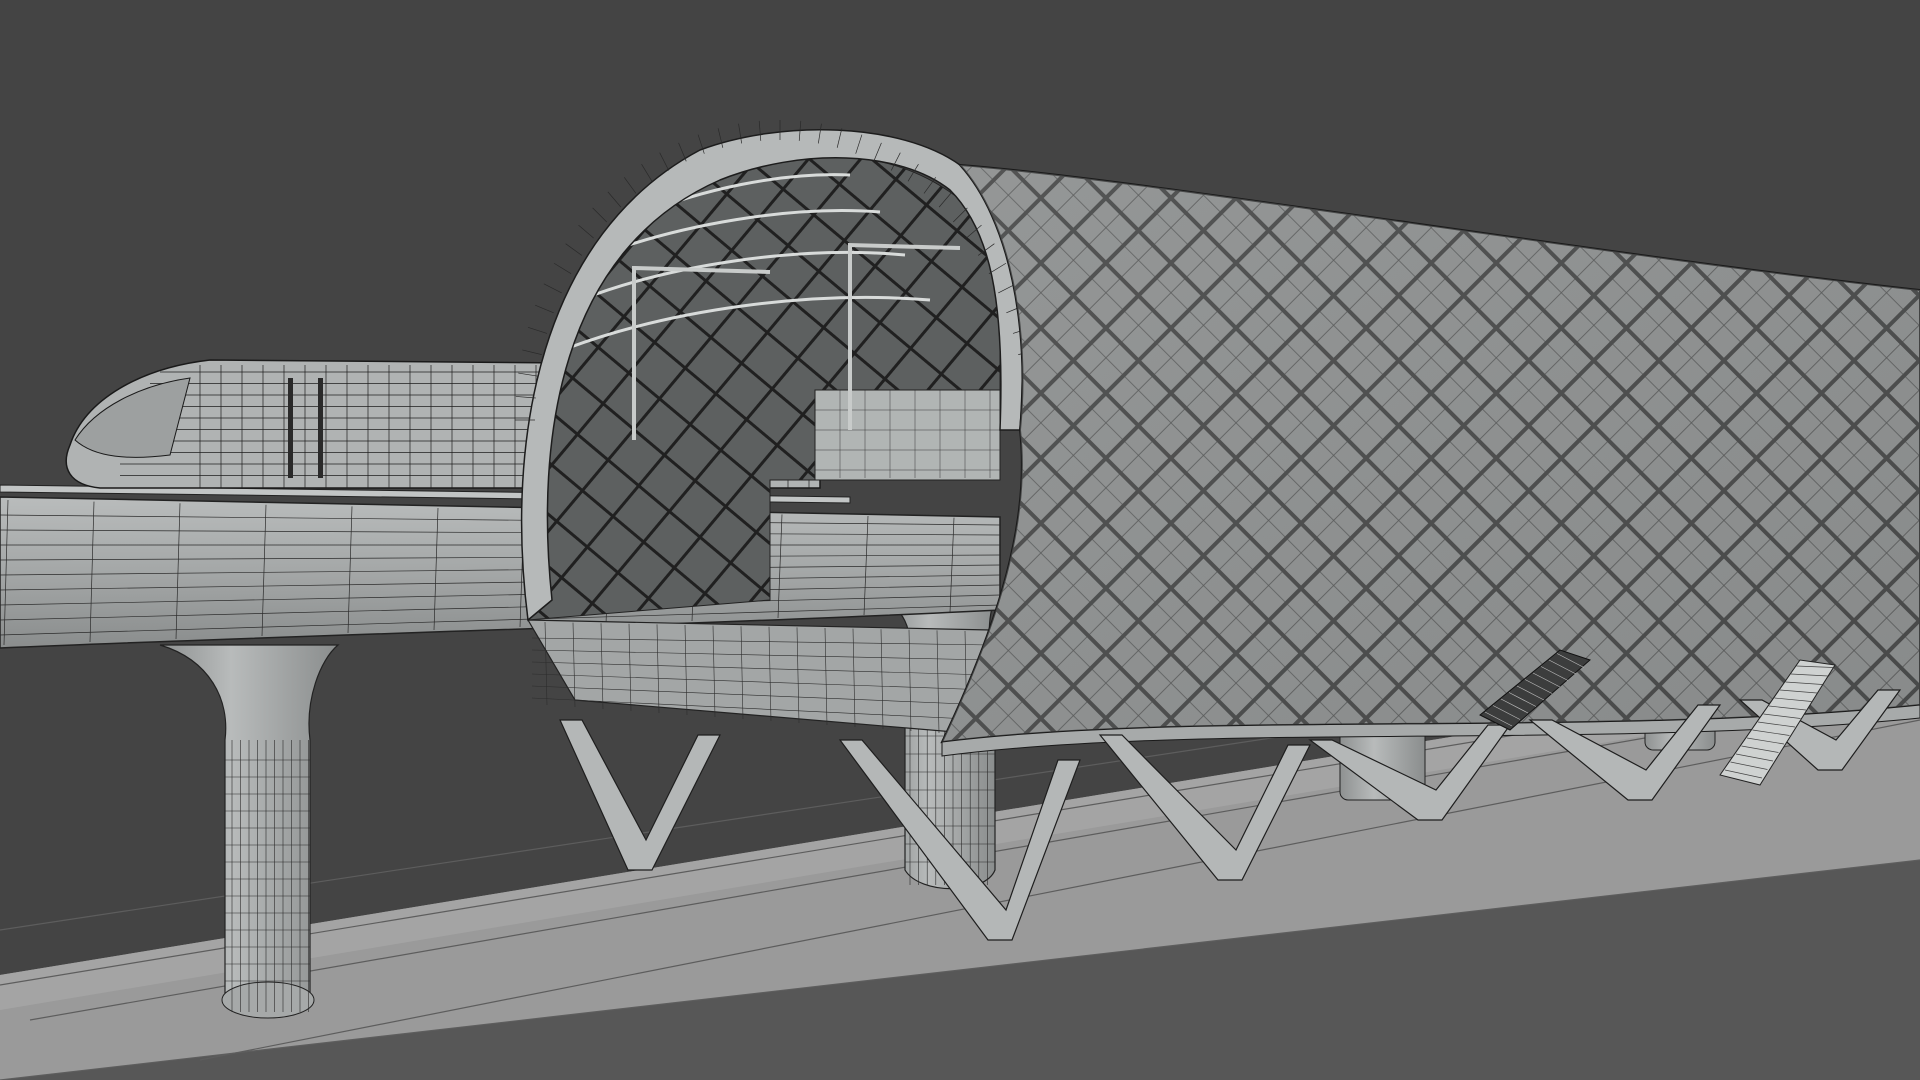 Image resolution: width=1920 pixels, height=1080 pixels. I want to click on guideway-beam, so click(500, 566).